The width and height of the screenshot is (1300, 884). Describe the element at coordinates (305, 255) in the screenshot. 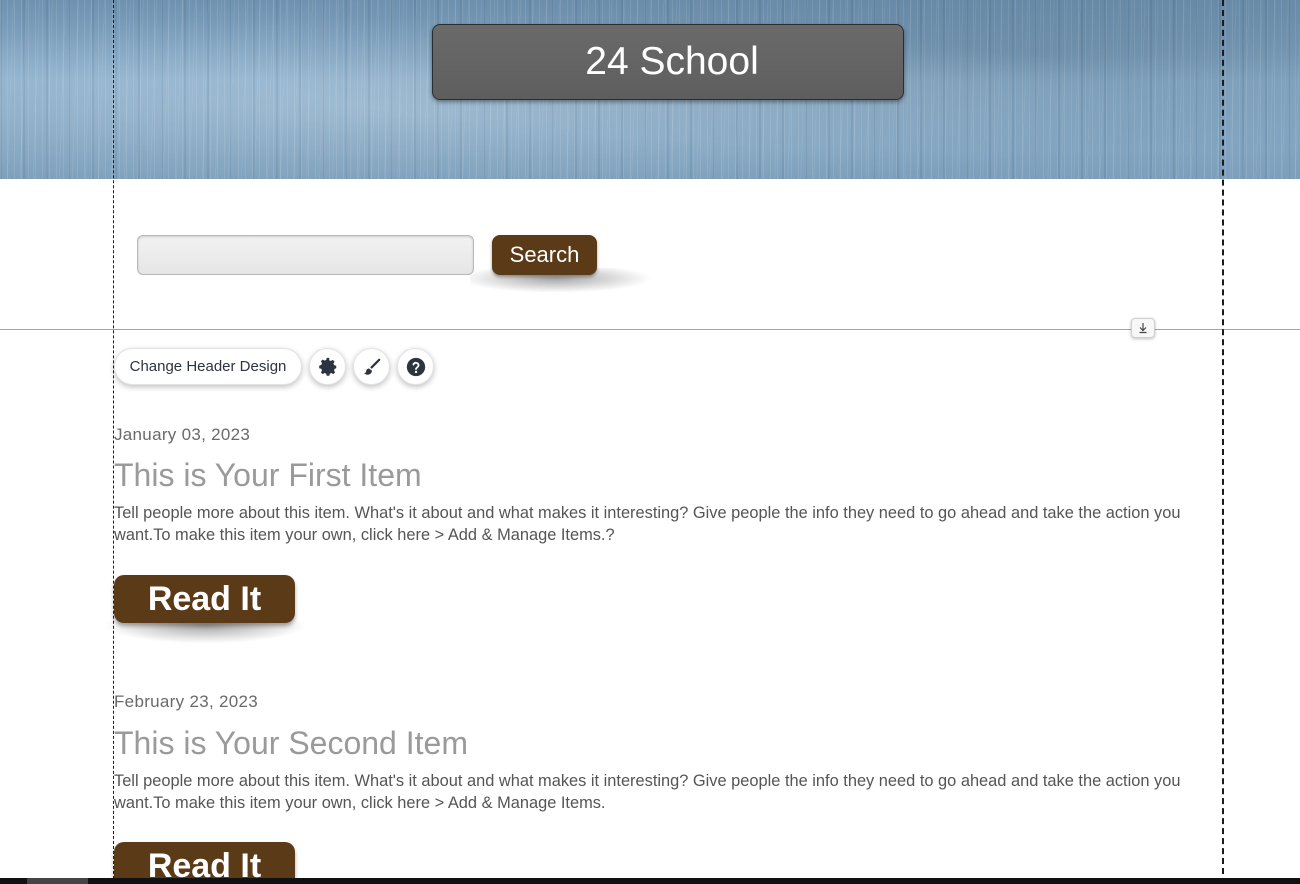

I see `search-input` at that location.